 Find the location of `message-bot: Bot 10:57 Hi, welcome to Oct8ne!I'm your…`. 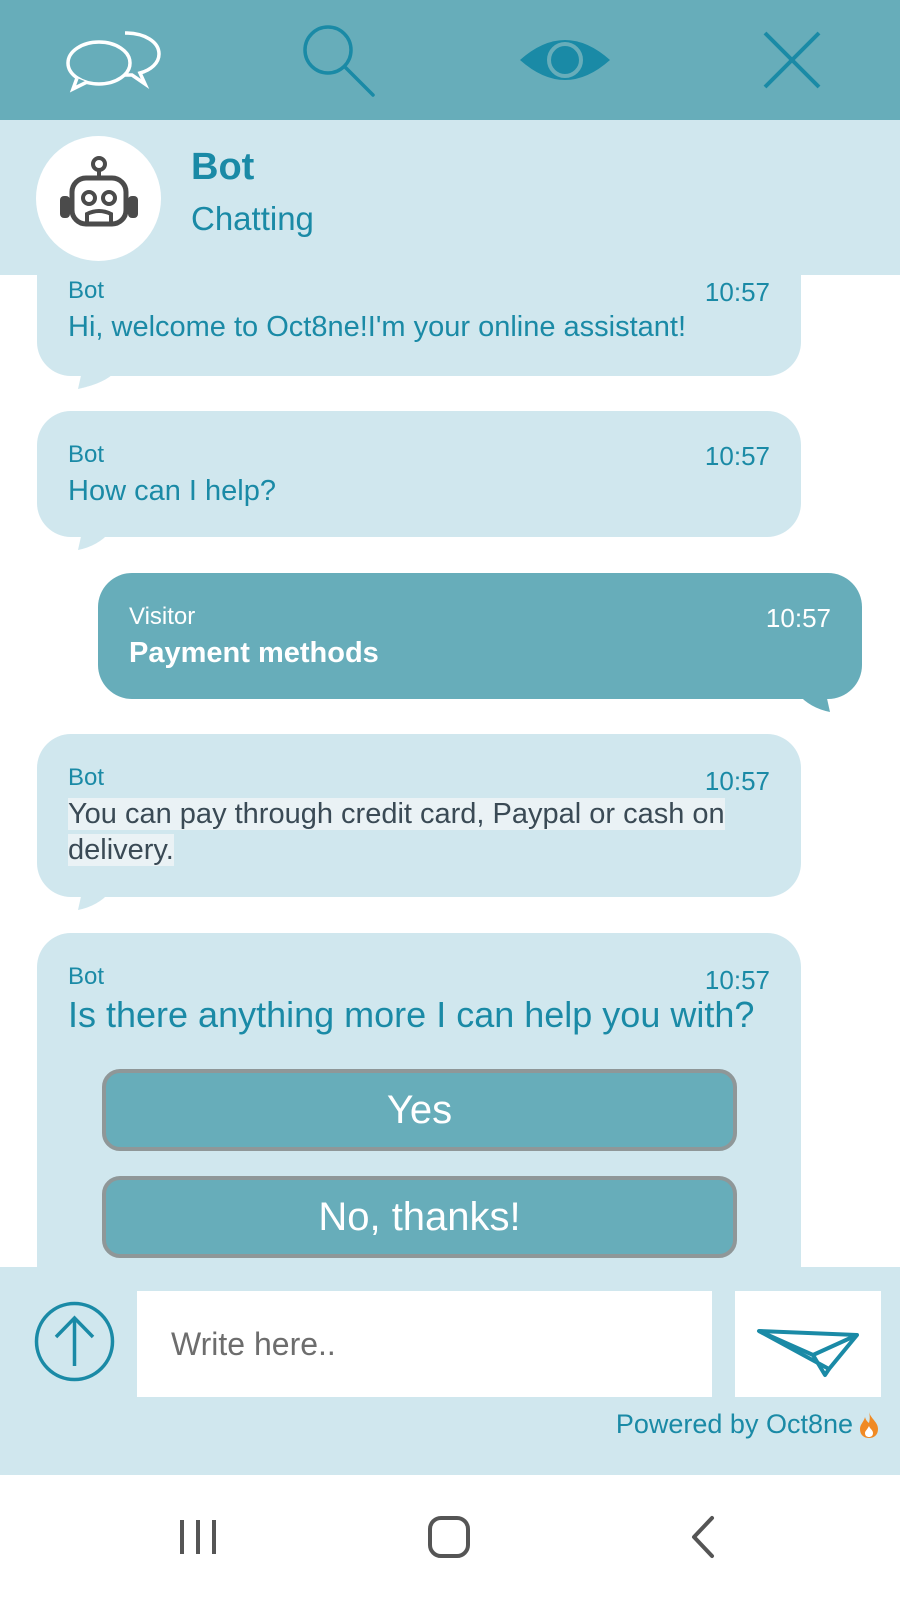

message-bot: Bot 10:57 Hi, welcome to Oct8ne!I'm your… is located at coordinates (419, 325).